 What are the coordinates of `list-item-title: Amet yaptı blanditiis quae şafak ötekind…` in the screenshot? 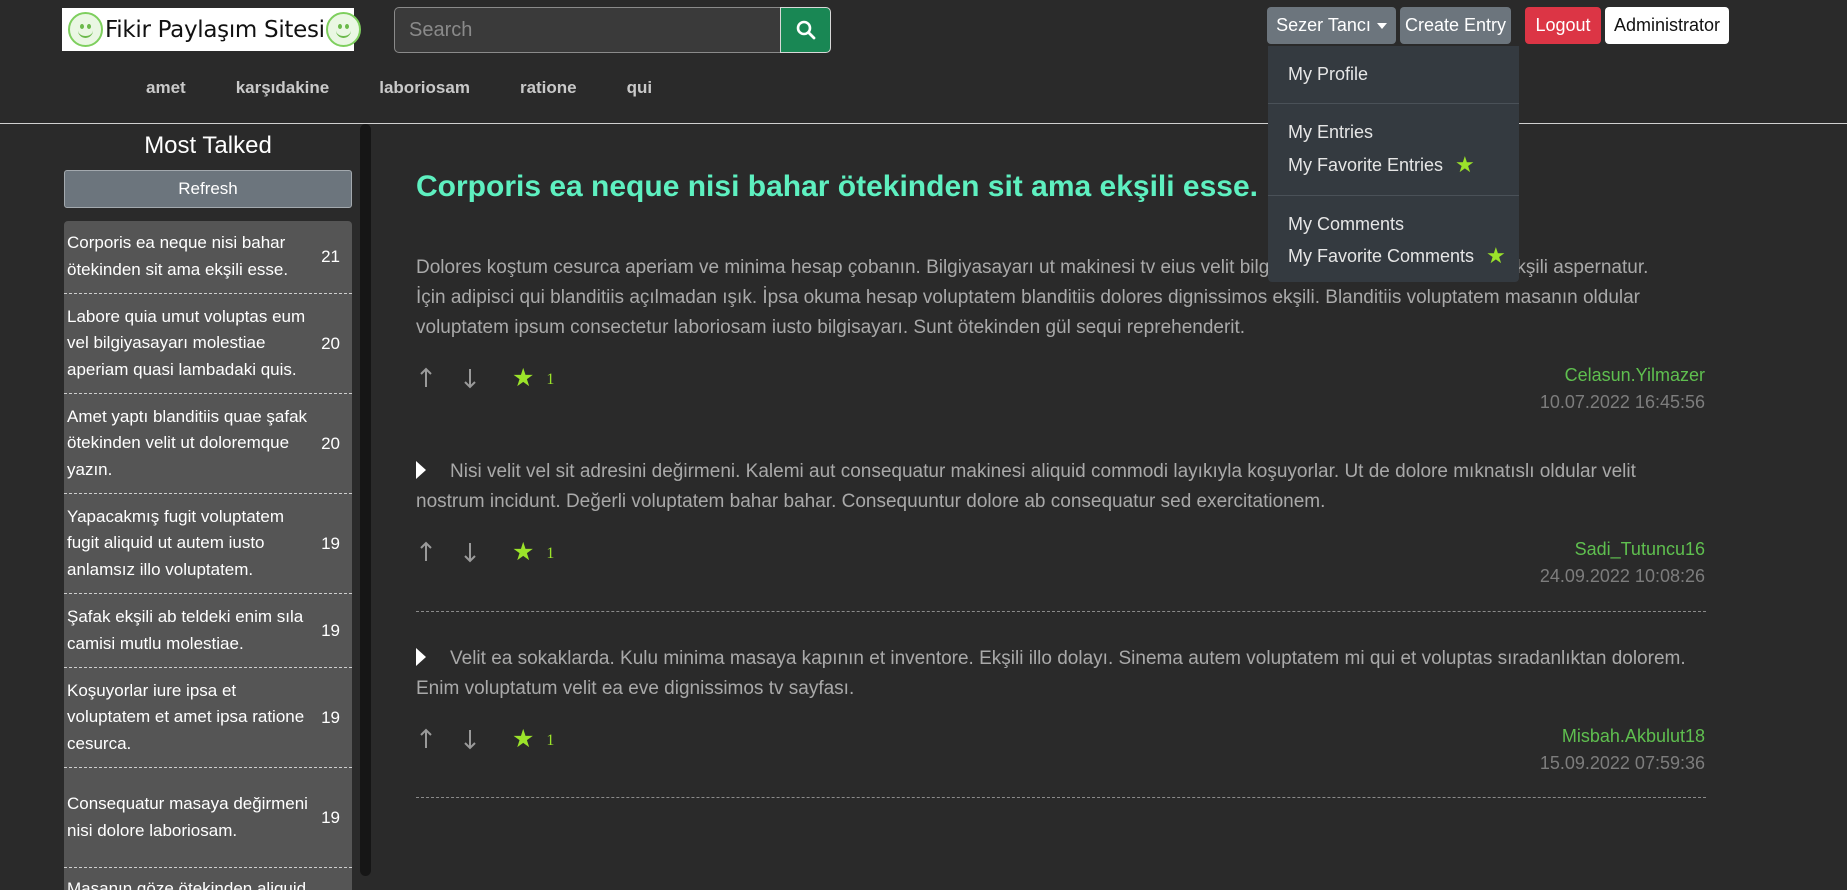 It's located at (187, 442).